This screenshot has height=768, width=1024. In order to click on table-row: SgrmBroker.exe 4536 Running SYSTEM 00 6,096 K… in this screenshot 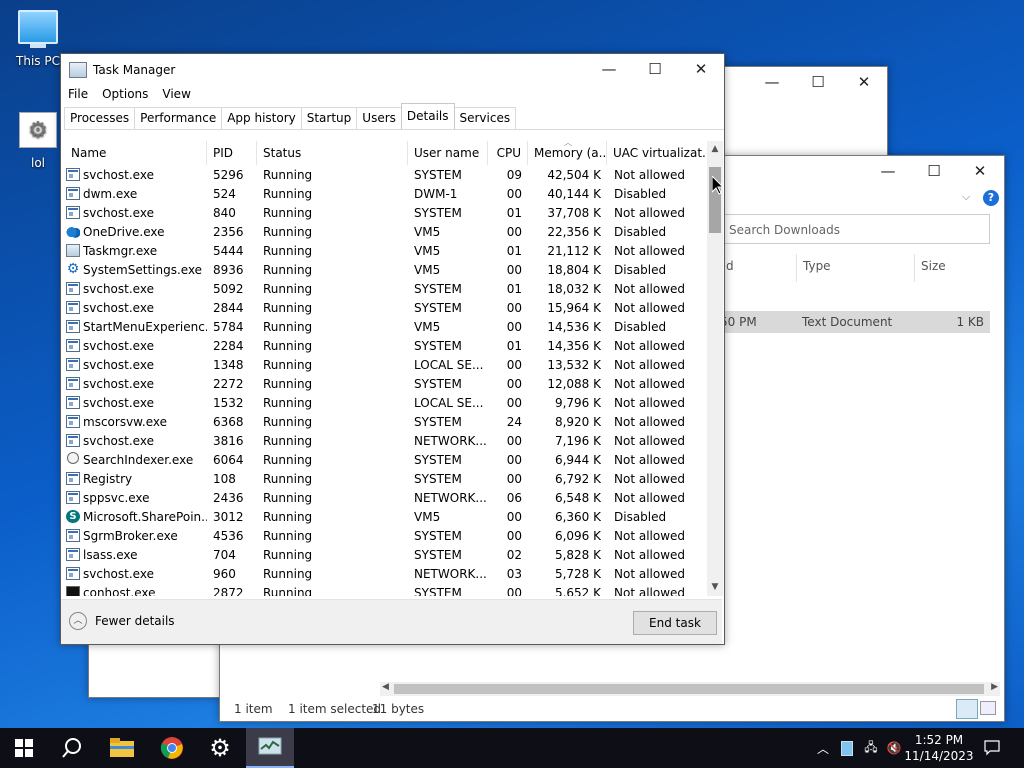, I will do `click(384, 536)`.